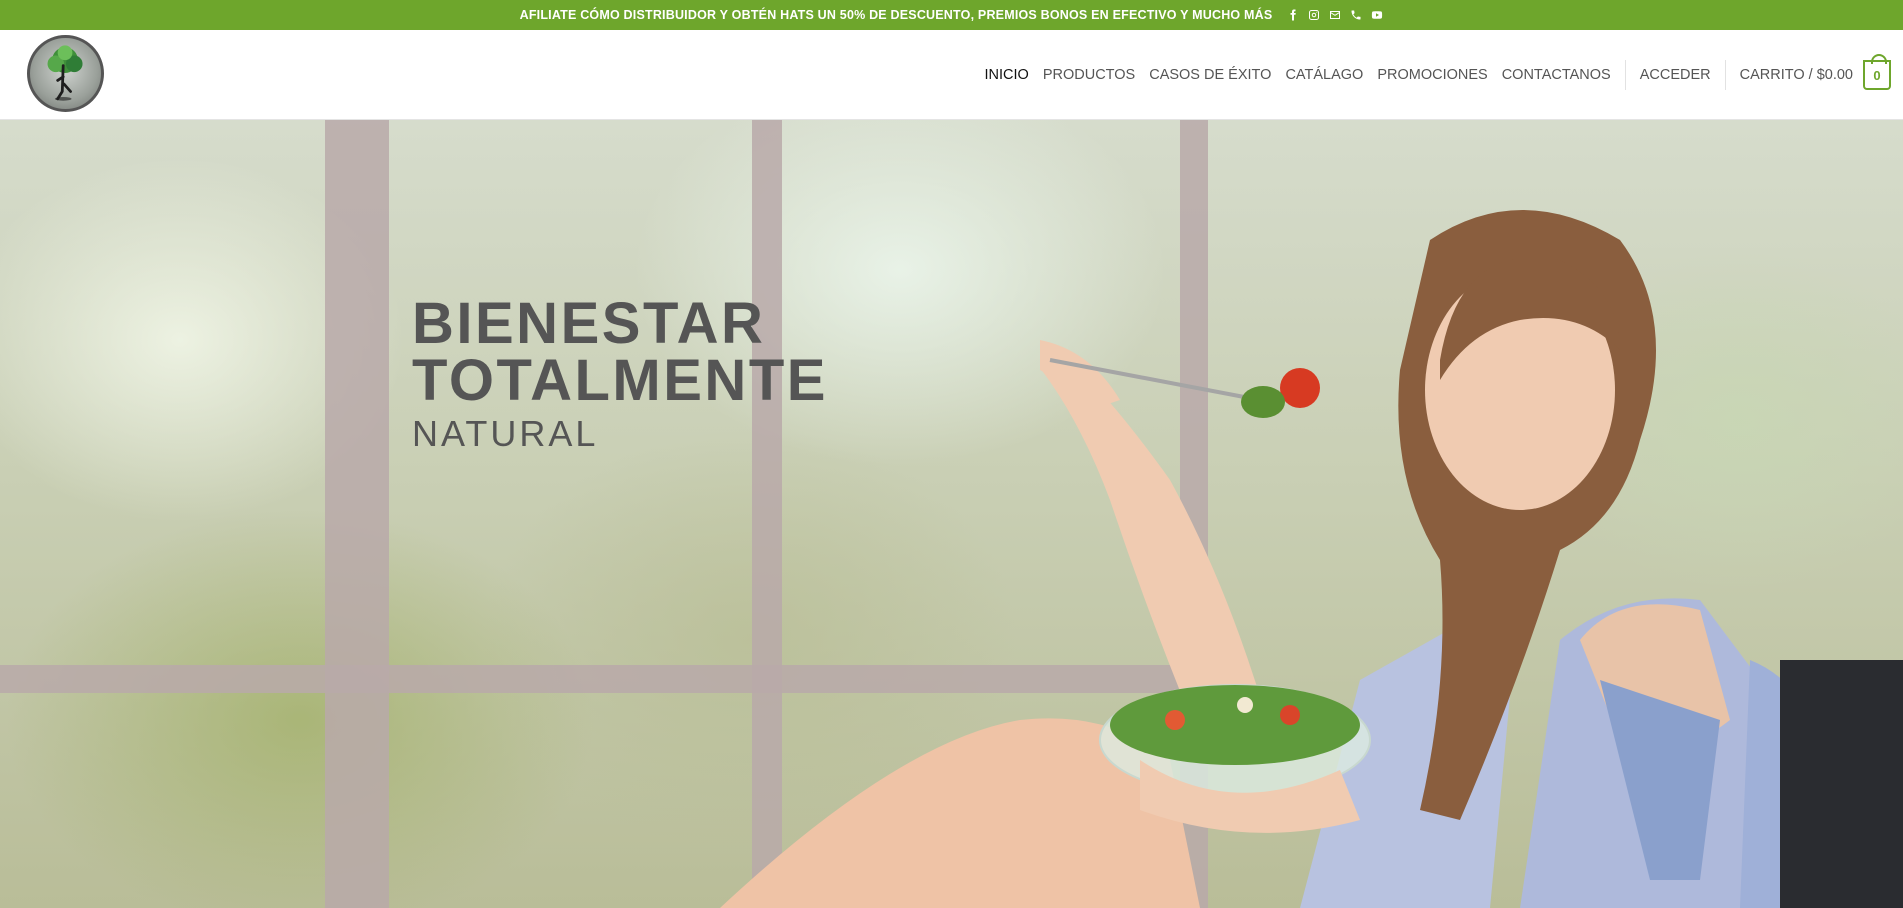 Image resolution: width=1903 pixels, height=908 pixels. What do you see at coordinates (1210, 75) in the screenshot?
I see `nav-item-casos-de-exito: CASOS DE ÉXITO` at bounding box center [1210, 75].